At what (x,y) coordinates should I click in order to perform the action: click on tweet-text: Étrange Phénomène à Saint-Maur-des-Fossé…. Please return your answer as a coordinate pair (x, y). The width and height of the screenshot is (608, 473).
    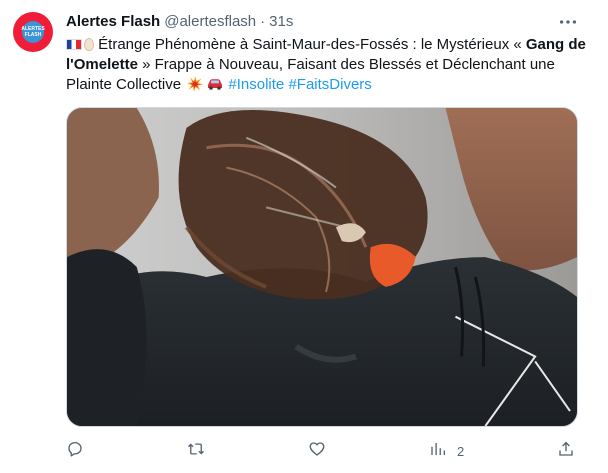
    Looking at the image, I should click on (326, 65).